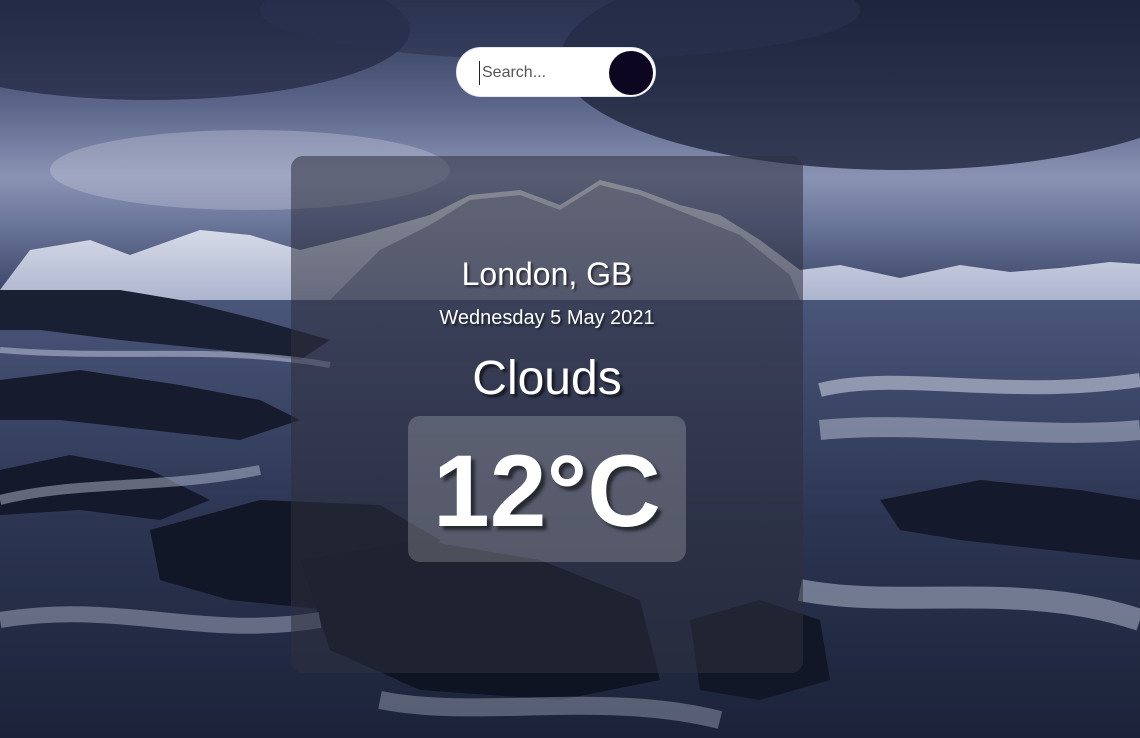  Describe the element at coordinates (547, 378) in the screenshot. I see `weather-condition: Clouds` at that location.